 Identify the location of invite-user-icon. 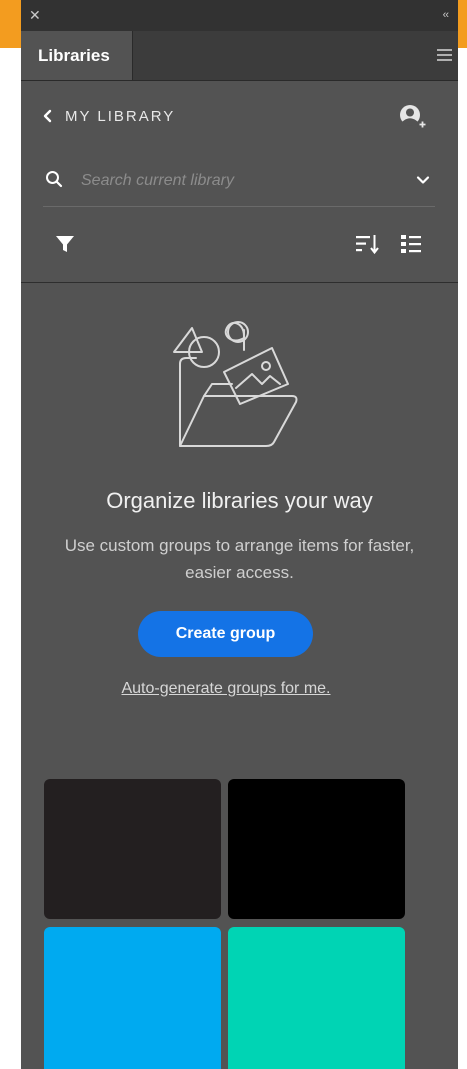
(413, 117).